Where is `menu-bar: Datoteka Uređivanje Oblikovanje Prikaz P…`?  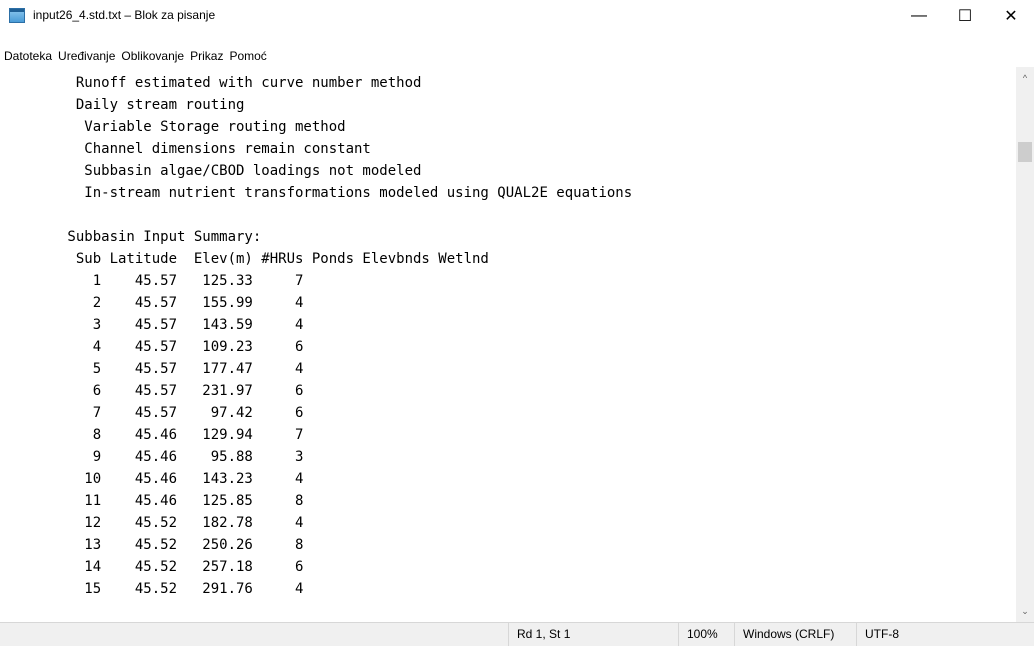 menu-bar: Datoteka Uređivanje Oblikovanje Prikaz P… is located at coordinates (517, 55).